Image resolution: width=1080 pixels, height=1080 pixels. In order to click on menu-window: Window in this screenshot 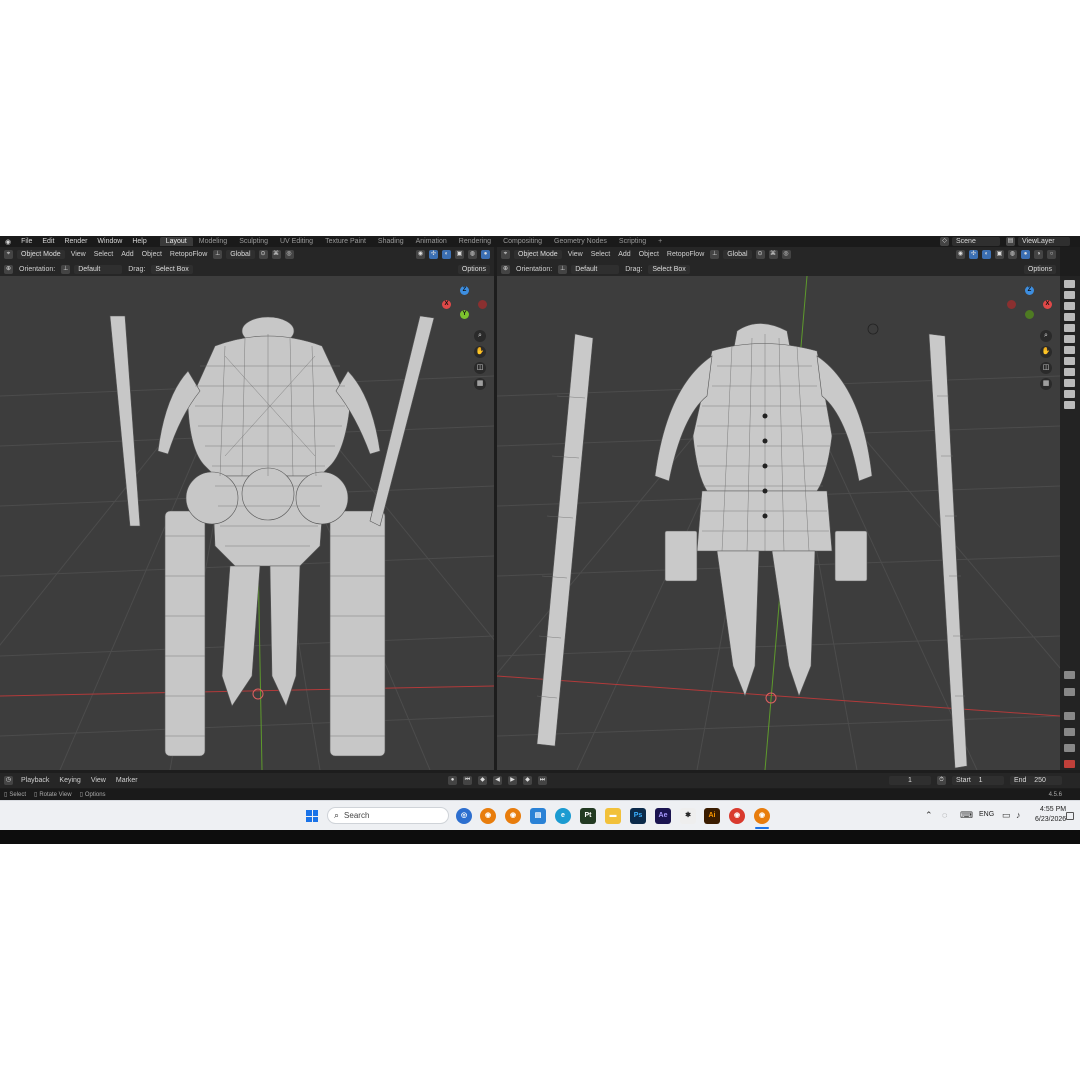, I will do `click(109, 241)`.